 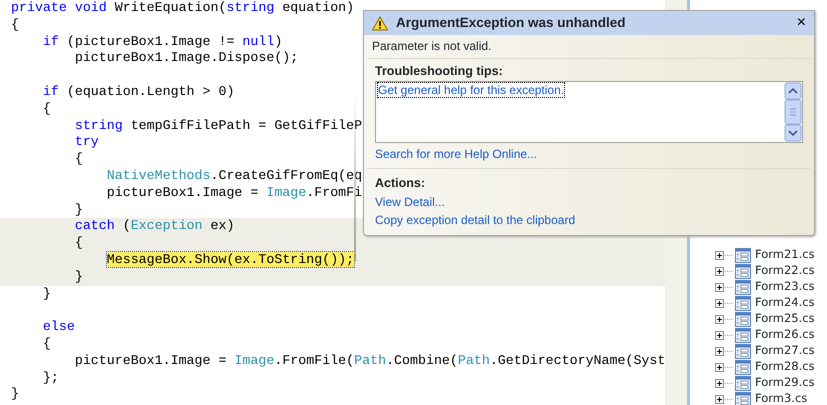 I want to click on tree-item-label: Form3.cs, so click(x=781, y=397).